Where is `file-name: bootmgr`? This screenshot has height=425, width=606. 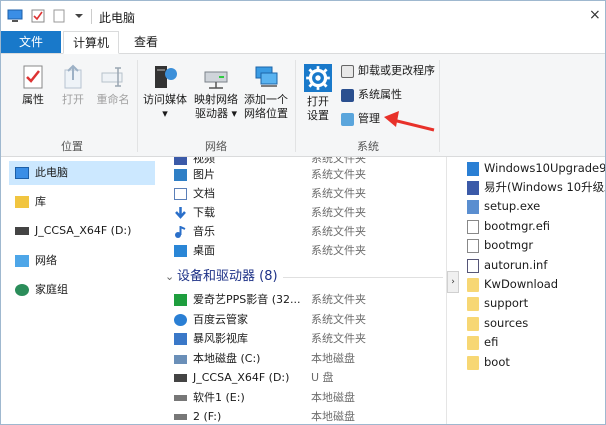 file-name: bootmgr is located at coordinates (509, 245).